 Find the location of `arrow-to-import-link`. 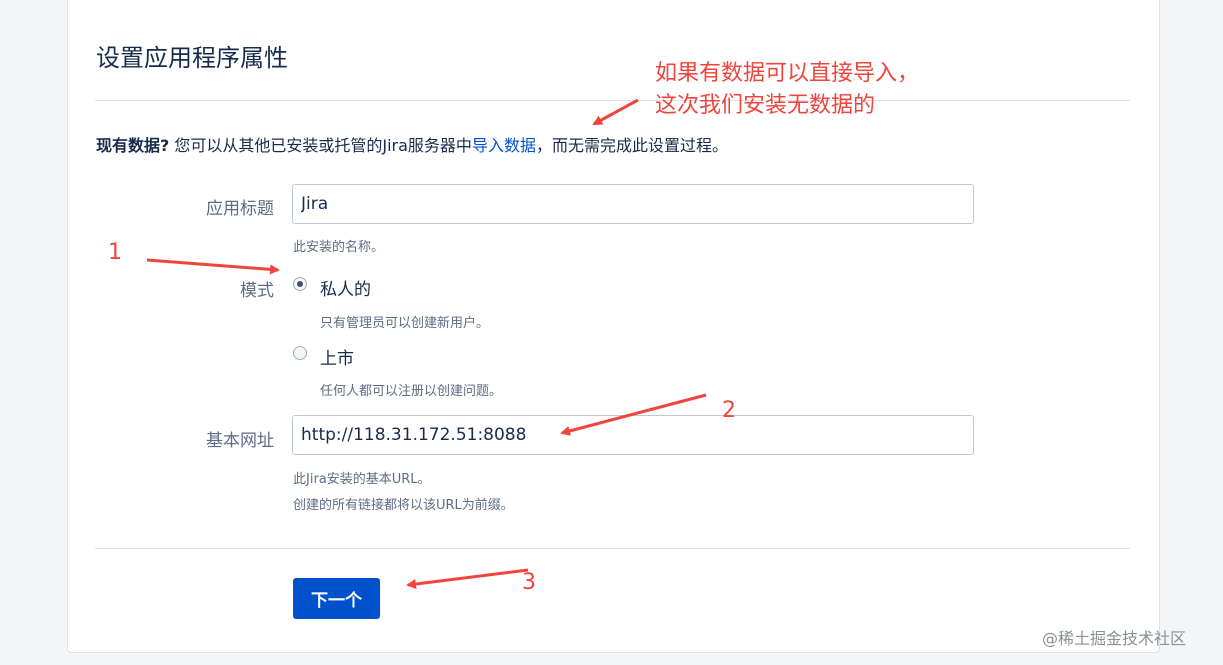

arrow-to-import-link is located at coordinates (615, 112).